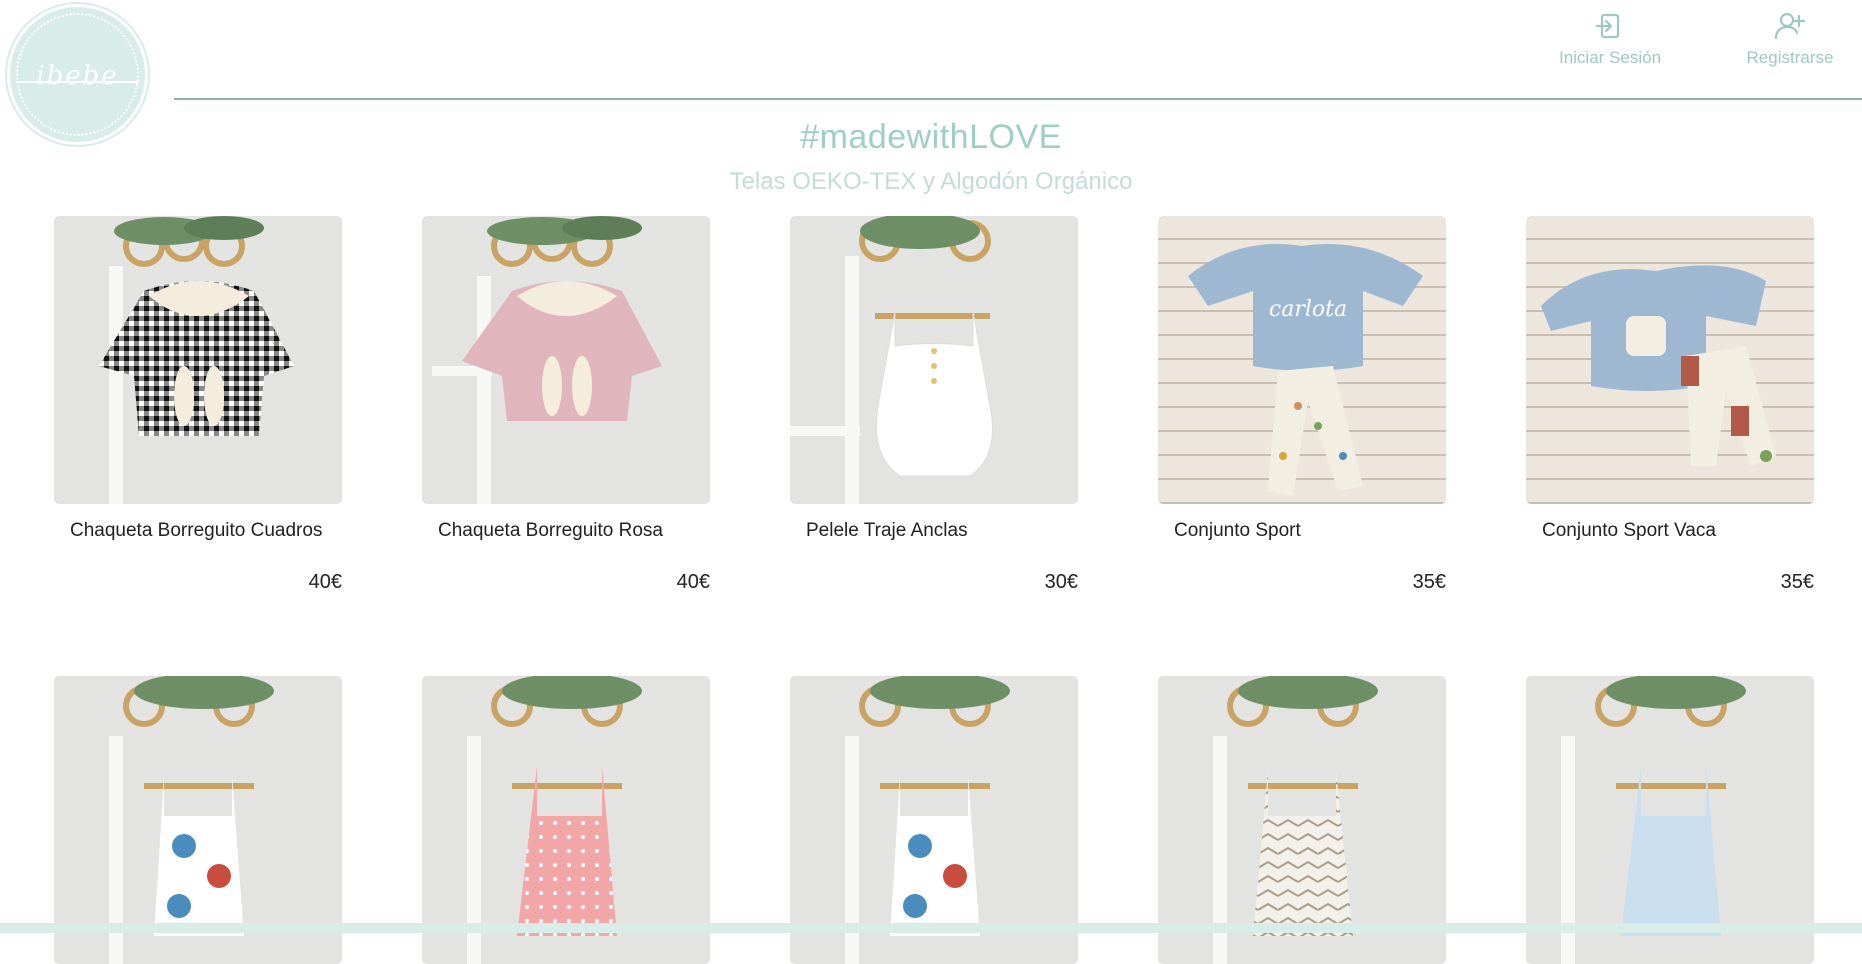 The width and height of the screenshot is (1862, 964). I want to click on svg-text: carlota, so click(1308, 309).